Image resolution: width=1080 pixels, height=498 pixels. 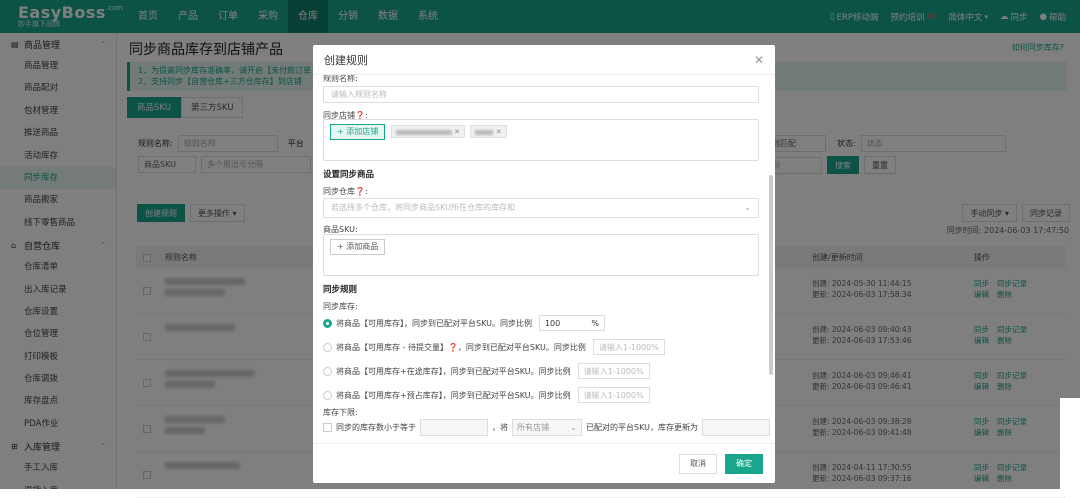 I want to click on dialog-scrollbar, so click(x=771, y=275).